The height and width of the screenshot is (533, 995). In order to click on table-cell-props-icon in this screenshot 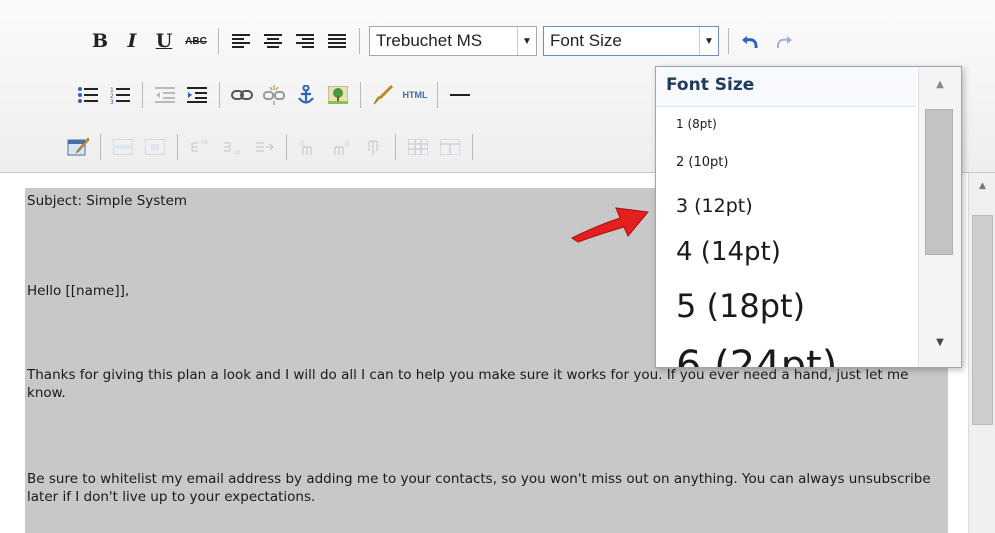, I will do `click(155, 147)`.